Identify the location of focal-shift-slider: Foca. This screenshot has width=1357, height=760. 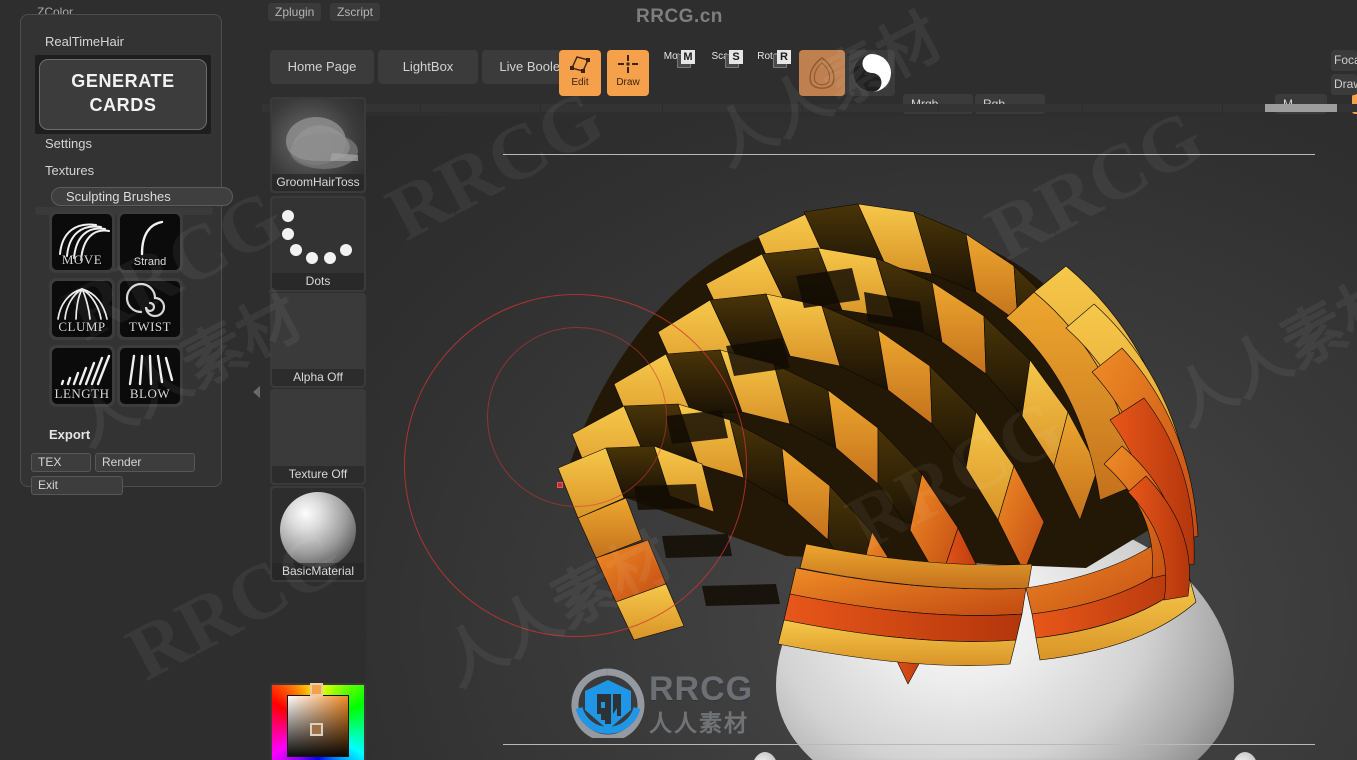
(1344, 60).